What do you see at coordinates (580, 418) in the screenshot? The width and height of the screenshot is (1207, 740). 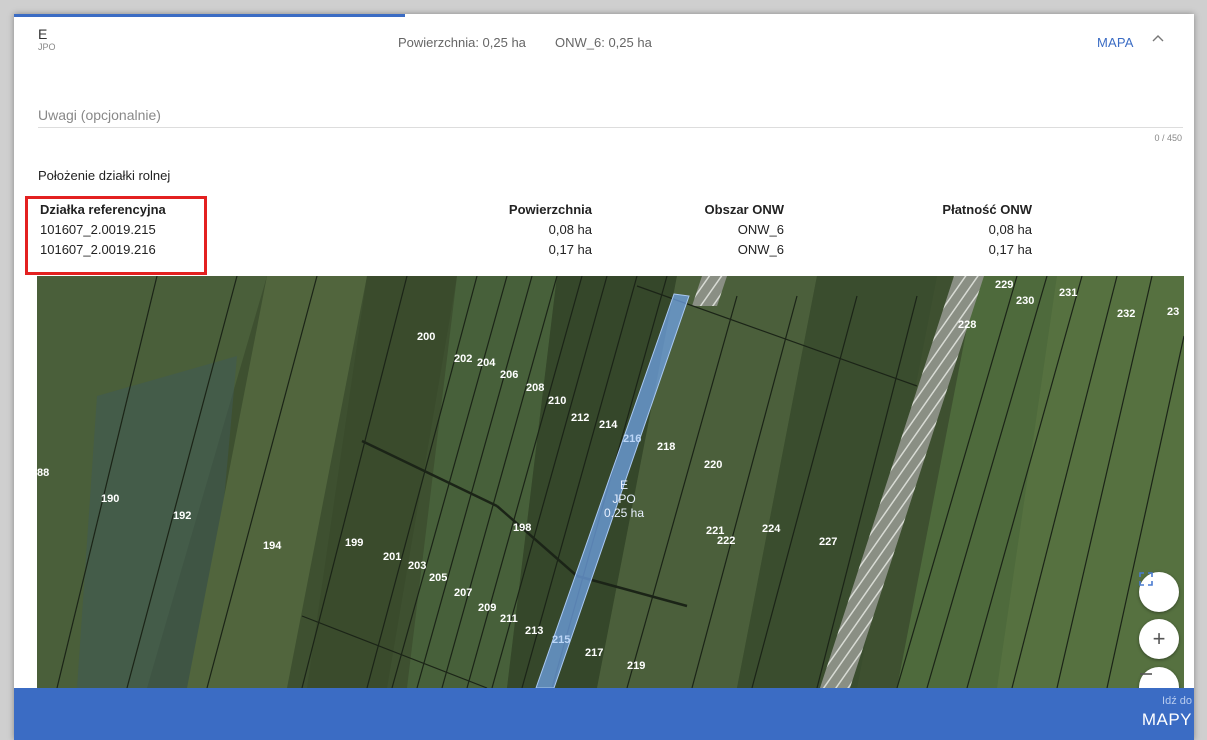 I see `parcel-number: 212` at bounding box center [580, 418].